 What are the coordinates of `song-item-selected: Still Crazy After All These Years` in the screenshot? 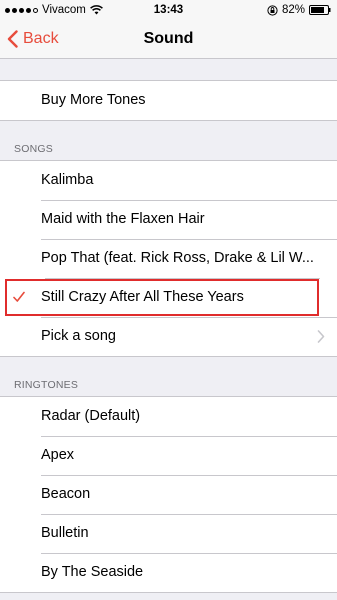 It's located at (162, 297).